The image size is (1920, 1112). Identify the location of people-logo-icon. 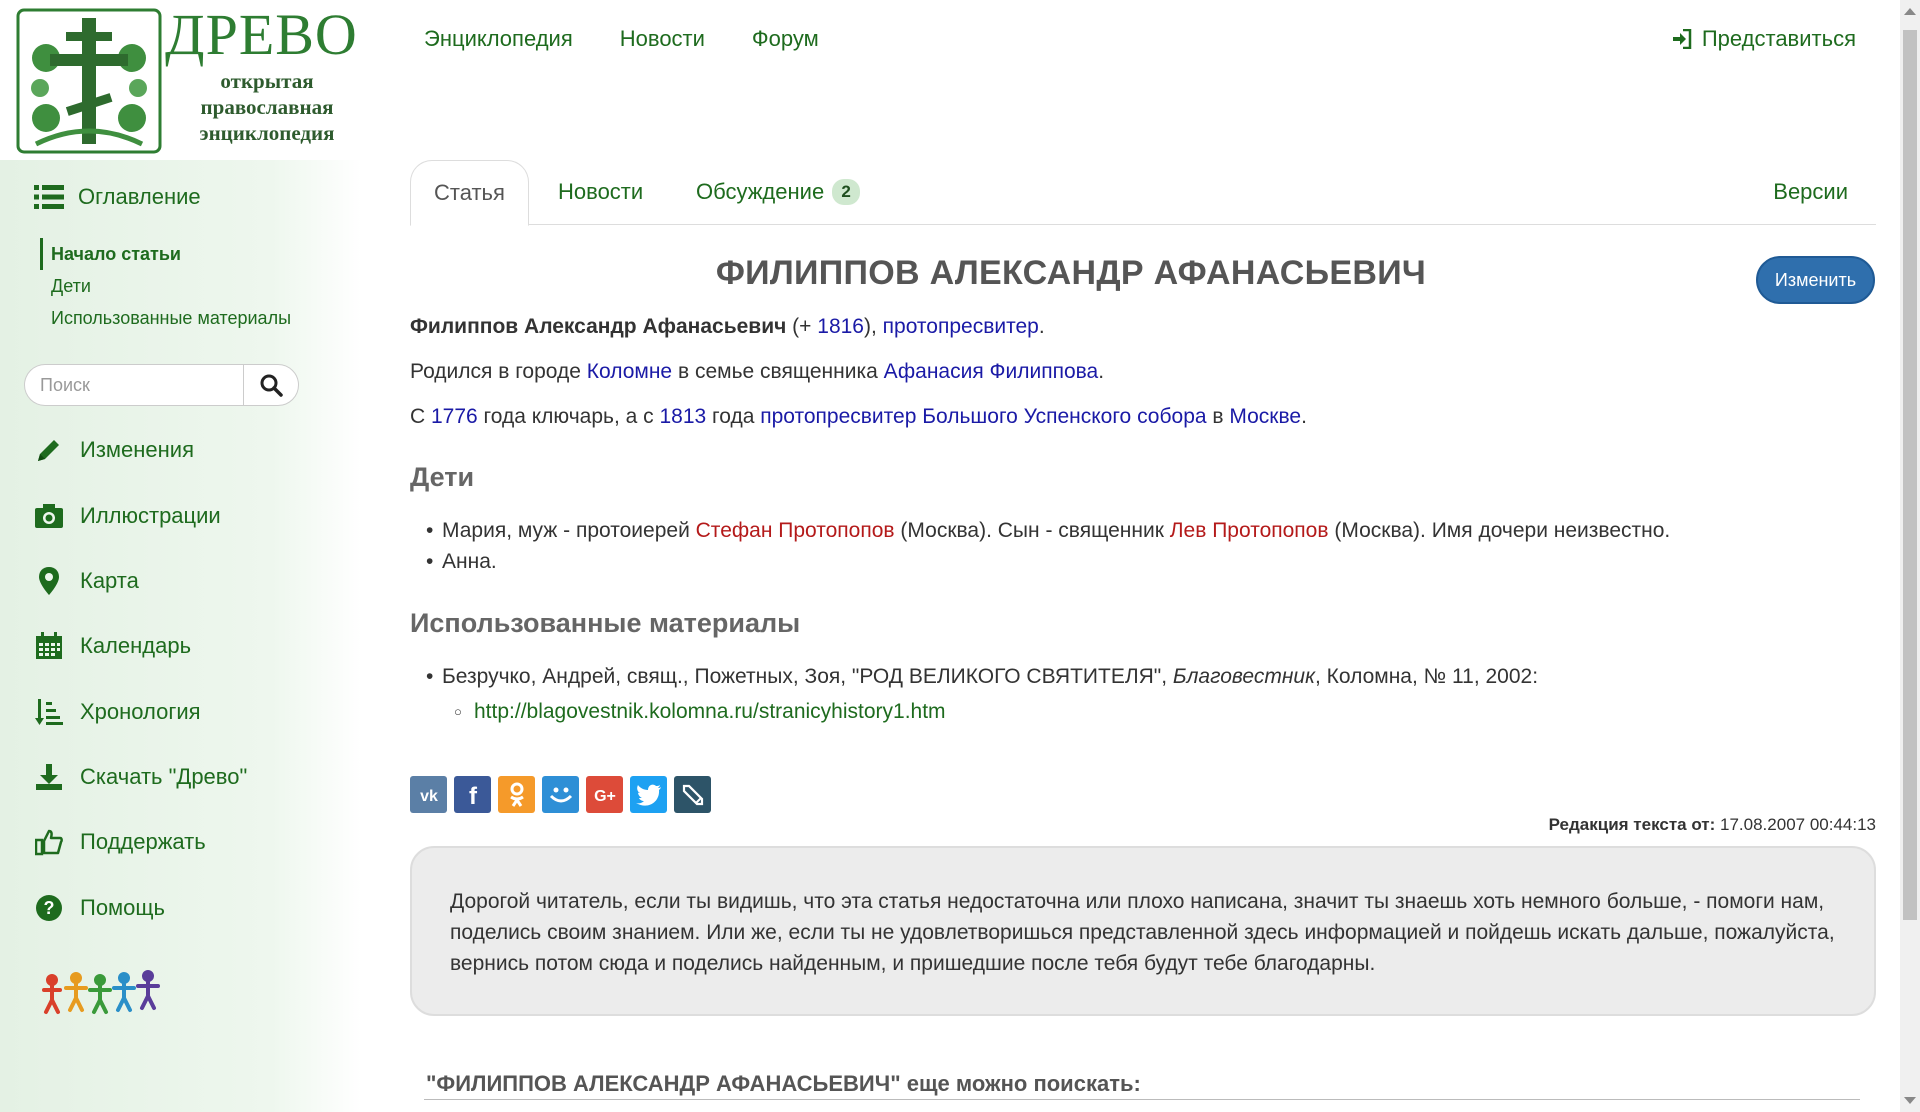
(102, 994).